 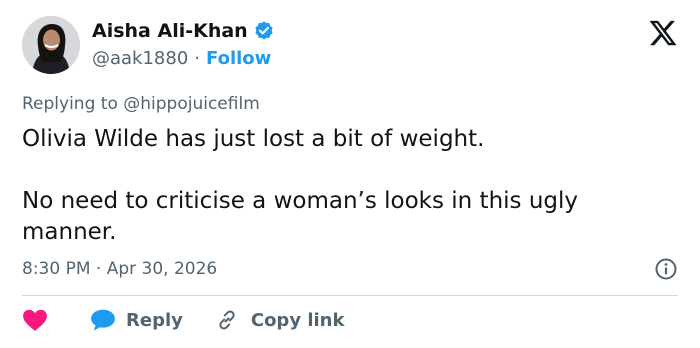 I want to click on avatar, so click(x=51, y=45).